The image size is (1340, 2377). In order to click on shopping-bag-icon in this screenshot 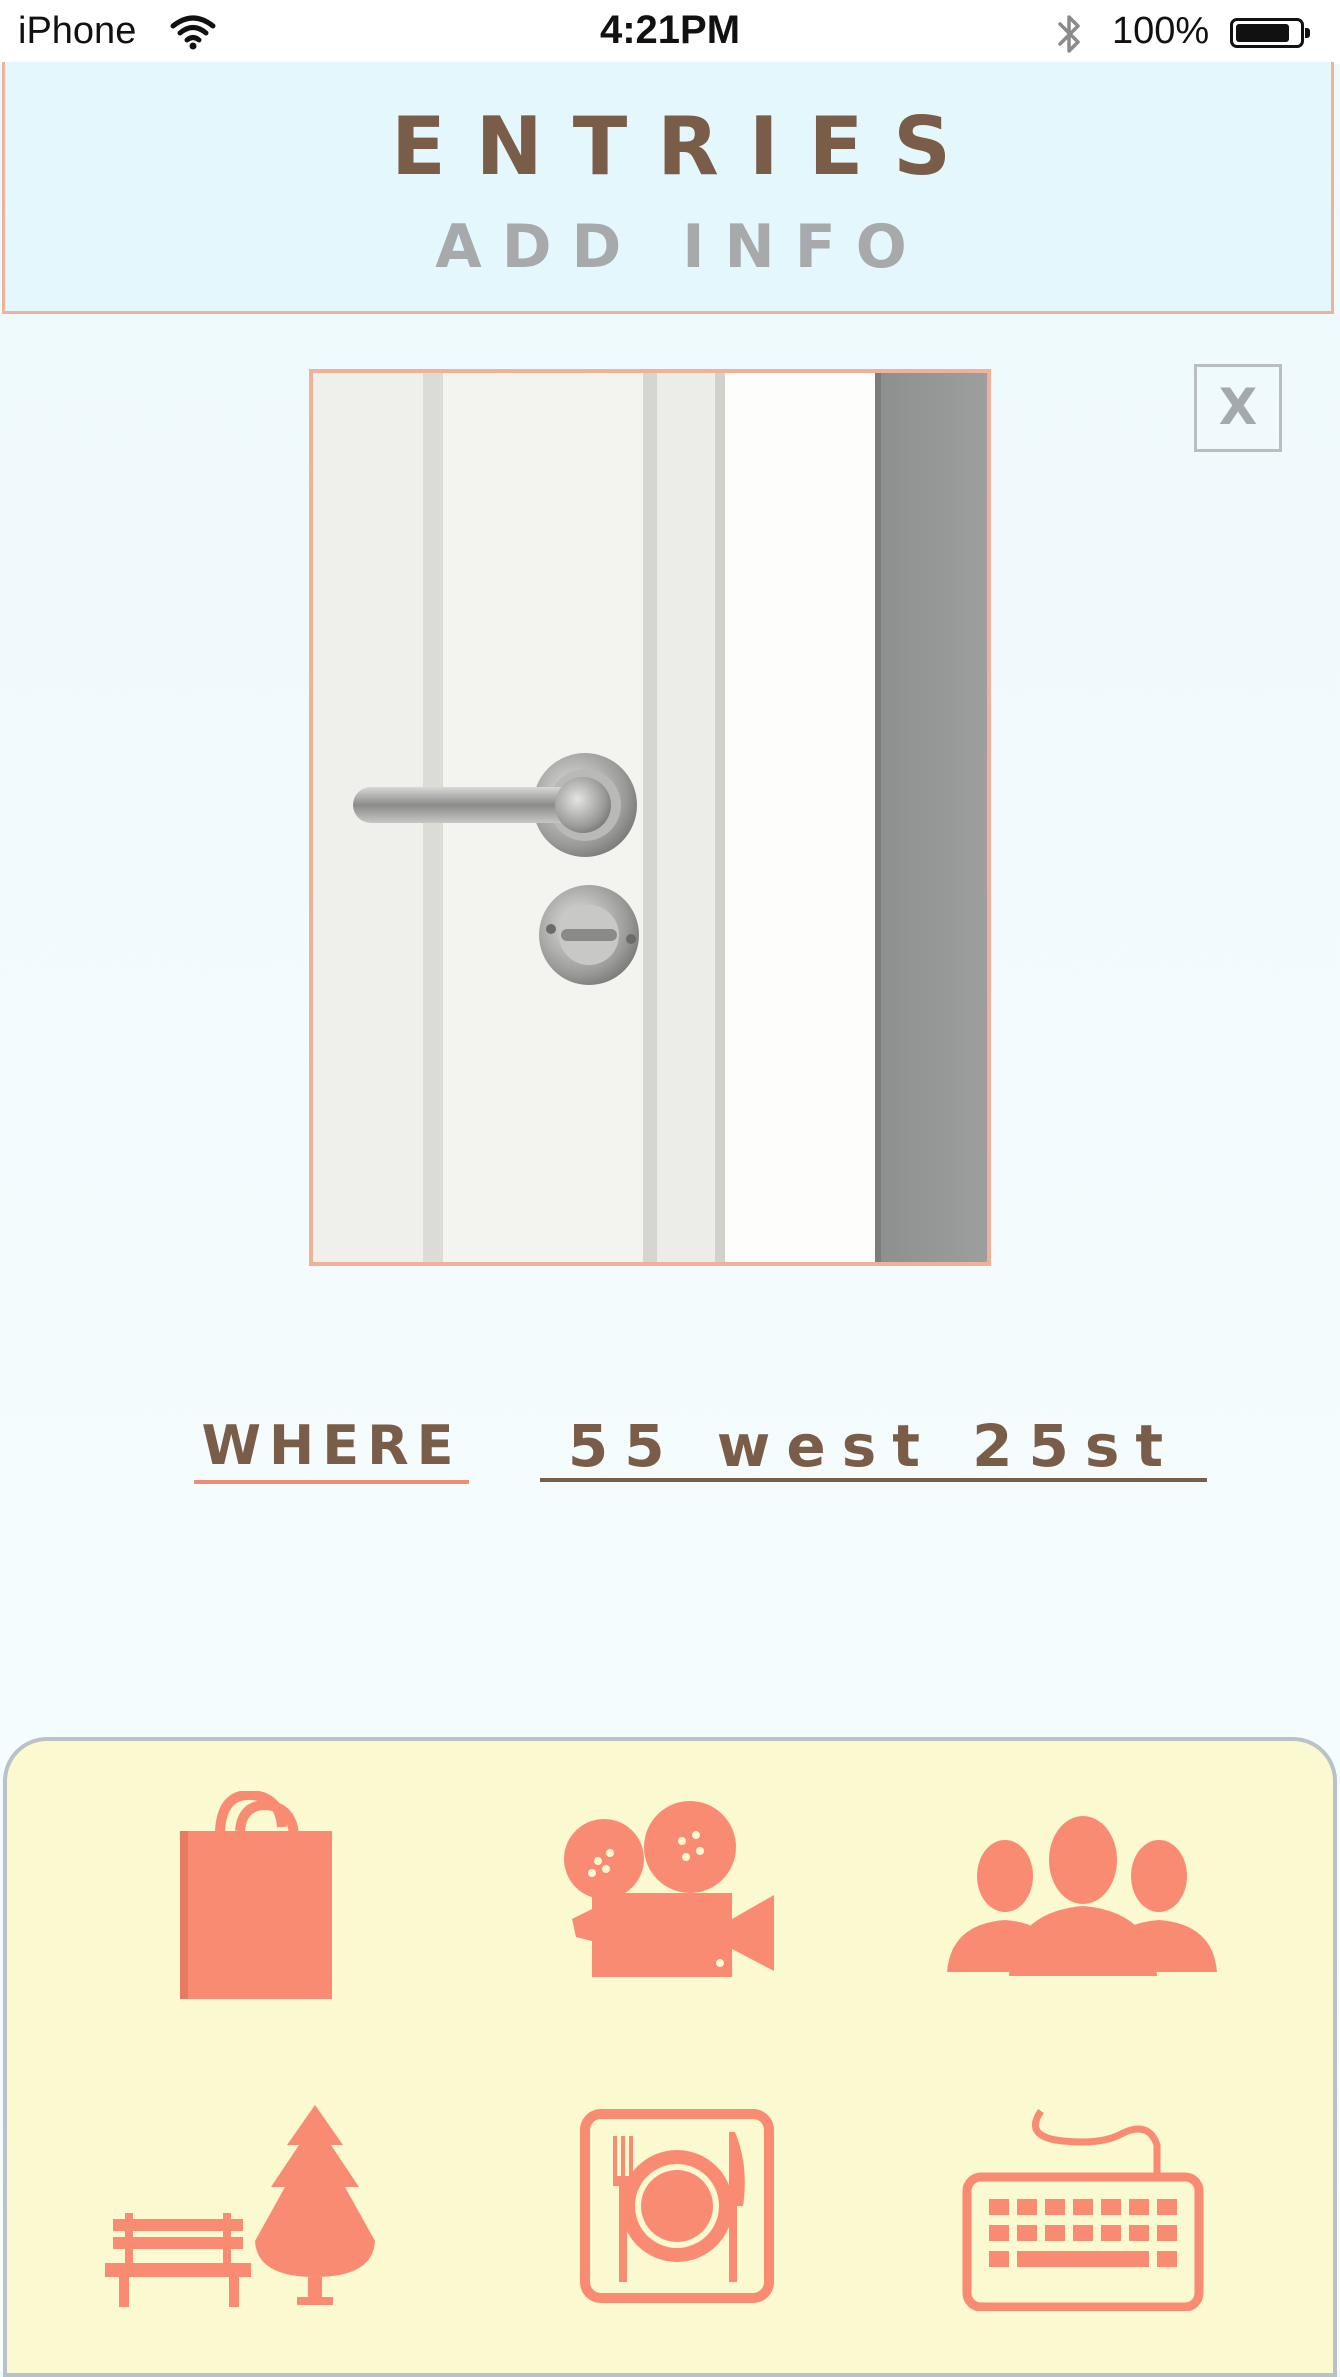, I will do `click(256, 1895)`.